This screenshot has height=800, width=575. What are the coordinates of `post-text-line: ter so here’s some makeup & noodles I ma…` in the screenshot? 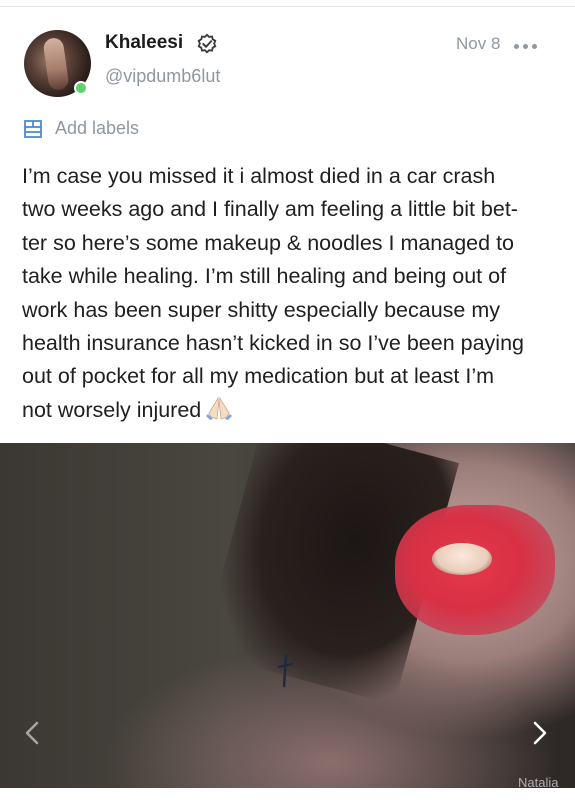 It's located at (268, 242).